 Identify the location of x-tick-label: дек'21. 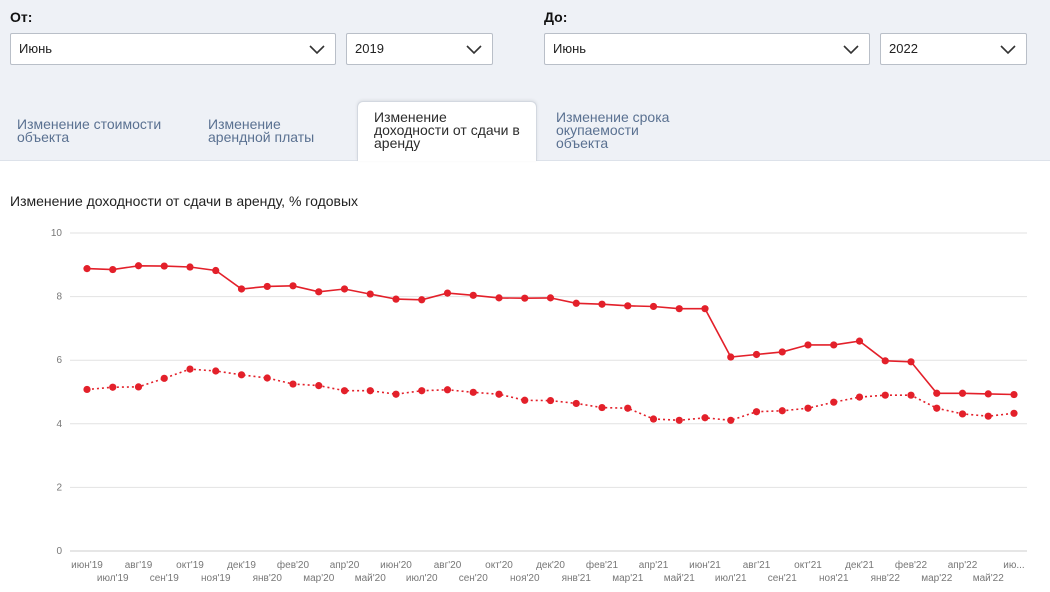
(859, 565).